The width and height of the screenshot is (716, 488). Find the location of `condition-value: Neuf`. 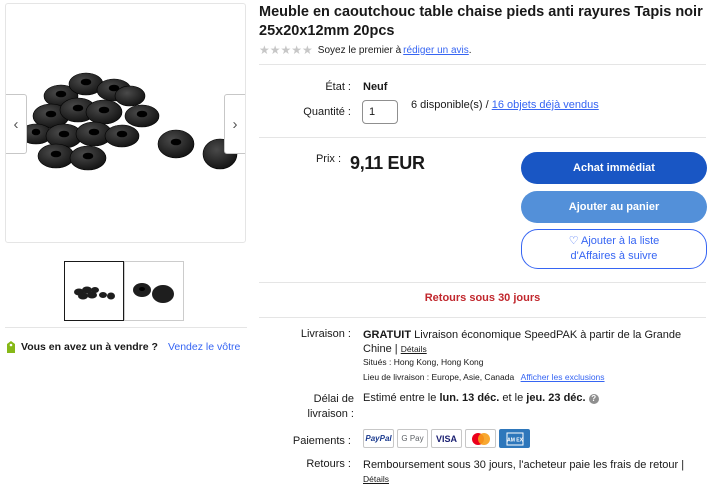

condition-value: Neuf is located at coordinates (375, 87).